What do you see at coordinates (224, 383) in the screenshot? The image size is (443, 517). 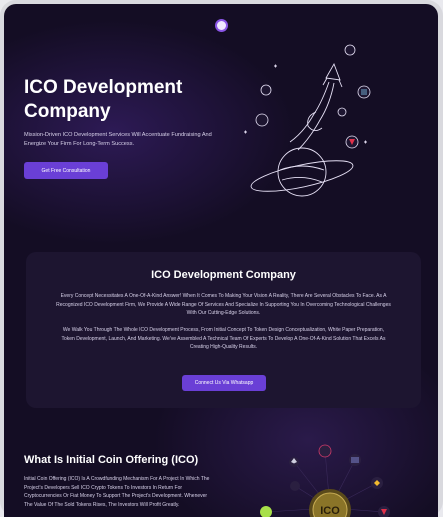 I see `connect-whatsapp-button: Connect Us Via Whatsapp` at bounding box center [224, 383].